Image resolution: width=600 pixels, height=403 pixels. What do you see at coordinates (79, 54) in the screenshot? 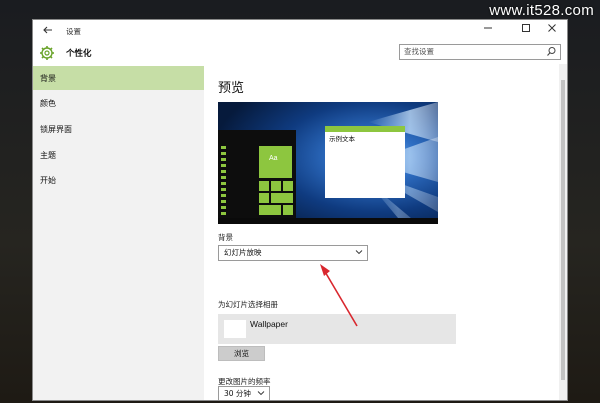
I see `page-title: 个性化` at bounding box center [79, 54].